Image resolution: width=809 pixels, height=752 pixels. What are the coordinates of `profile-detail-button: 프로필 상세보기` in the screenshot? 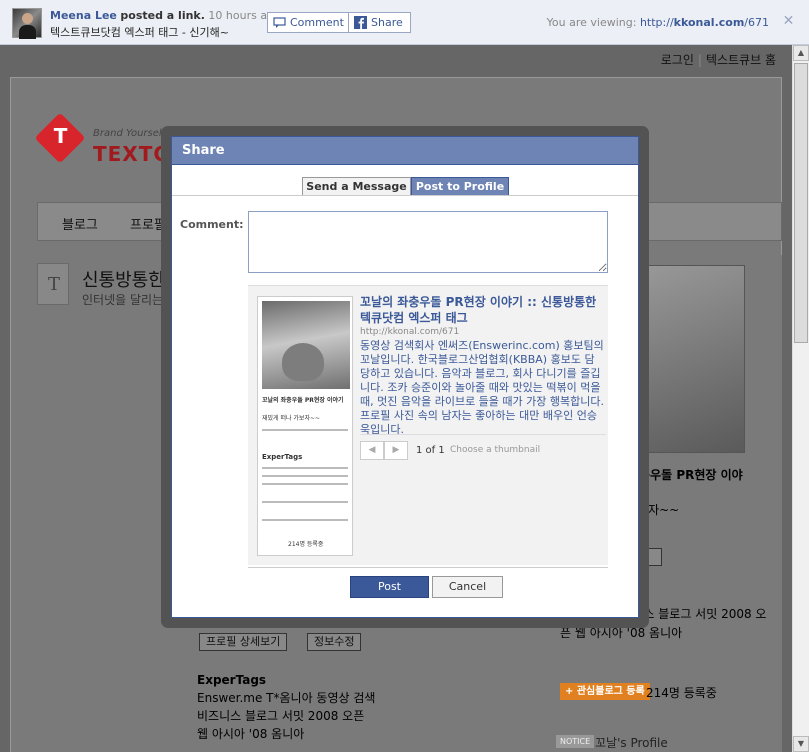 It's located at (243, 642).